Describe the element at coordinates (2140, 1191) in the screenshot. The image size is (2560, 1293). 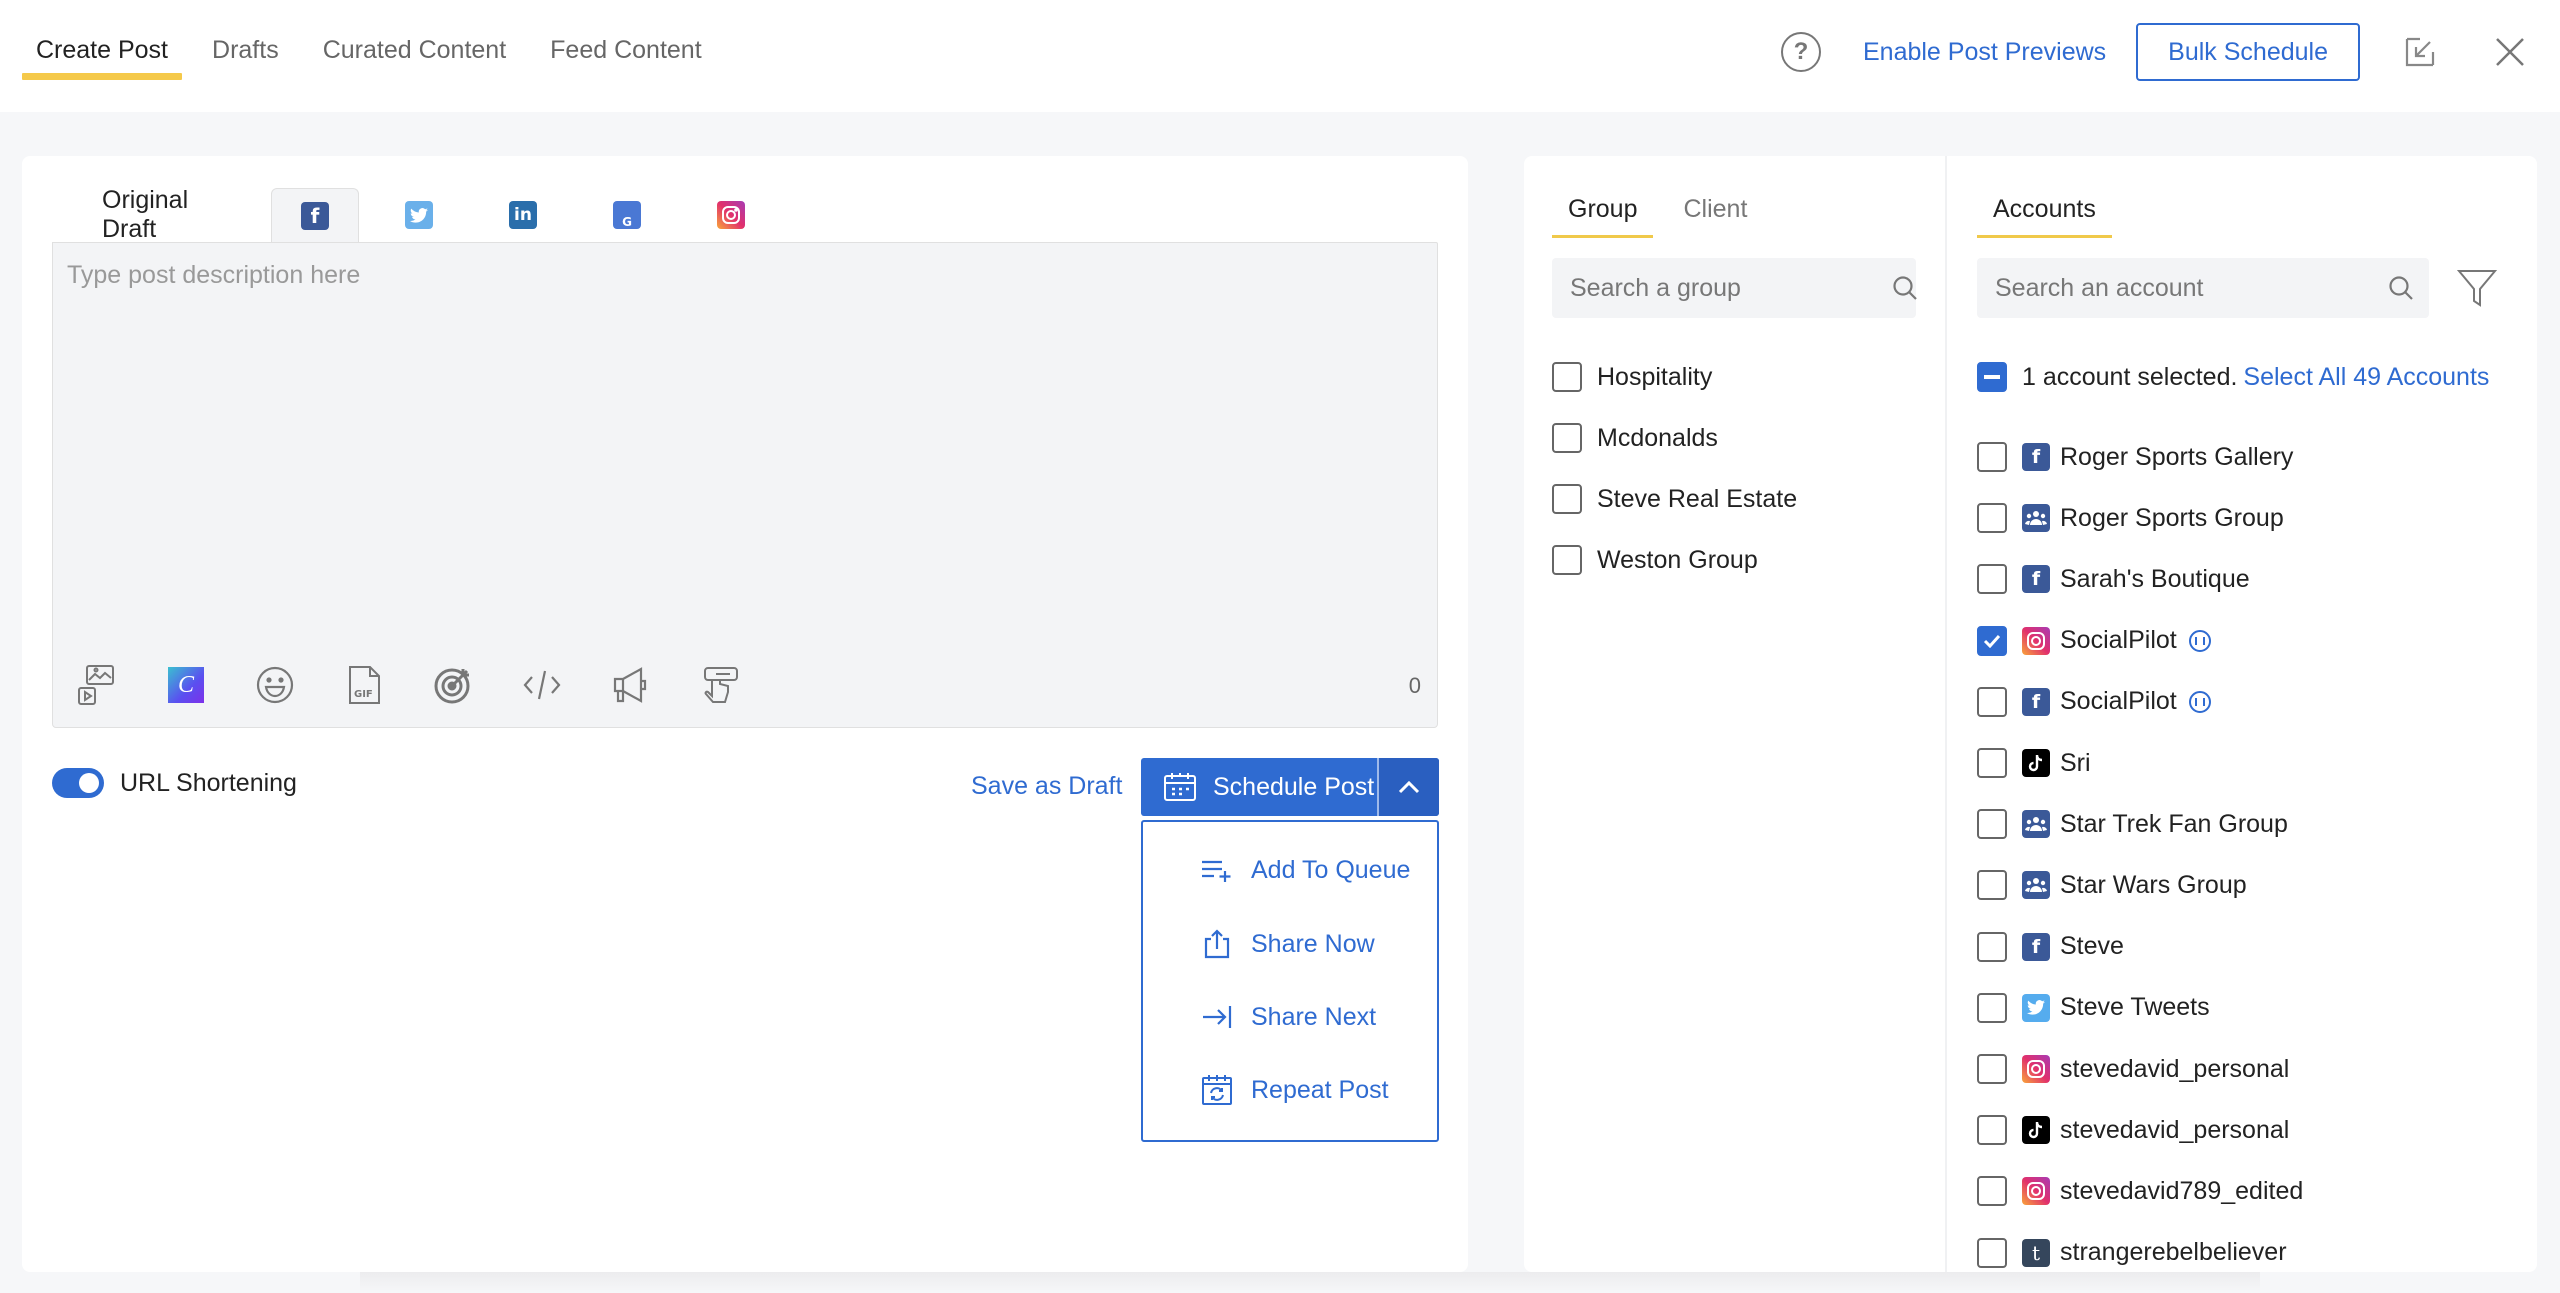
I see `account-item: stevedavid789_edited` at that location.